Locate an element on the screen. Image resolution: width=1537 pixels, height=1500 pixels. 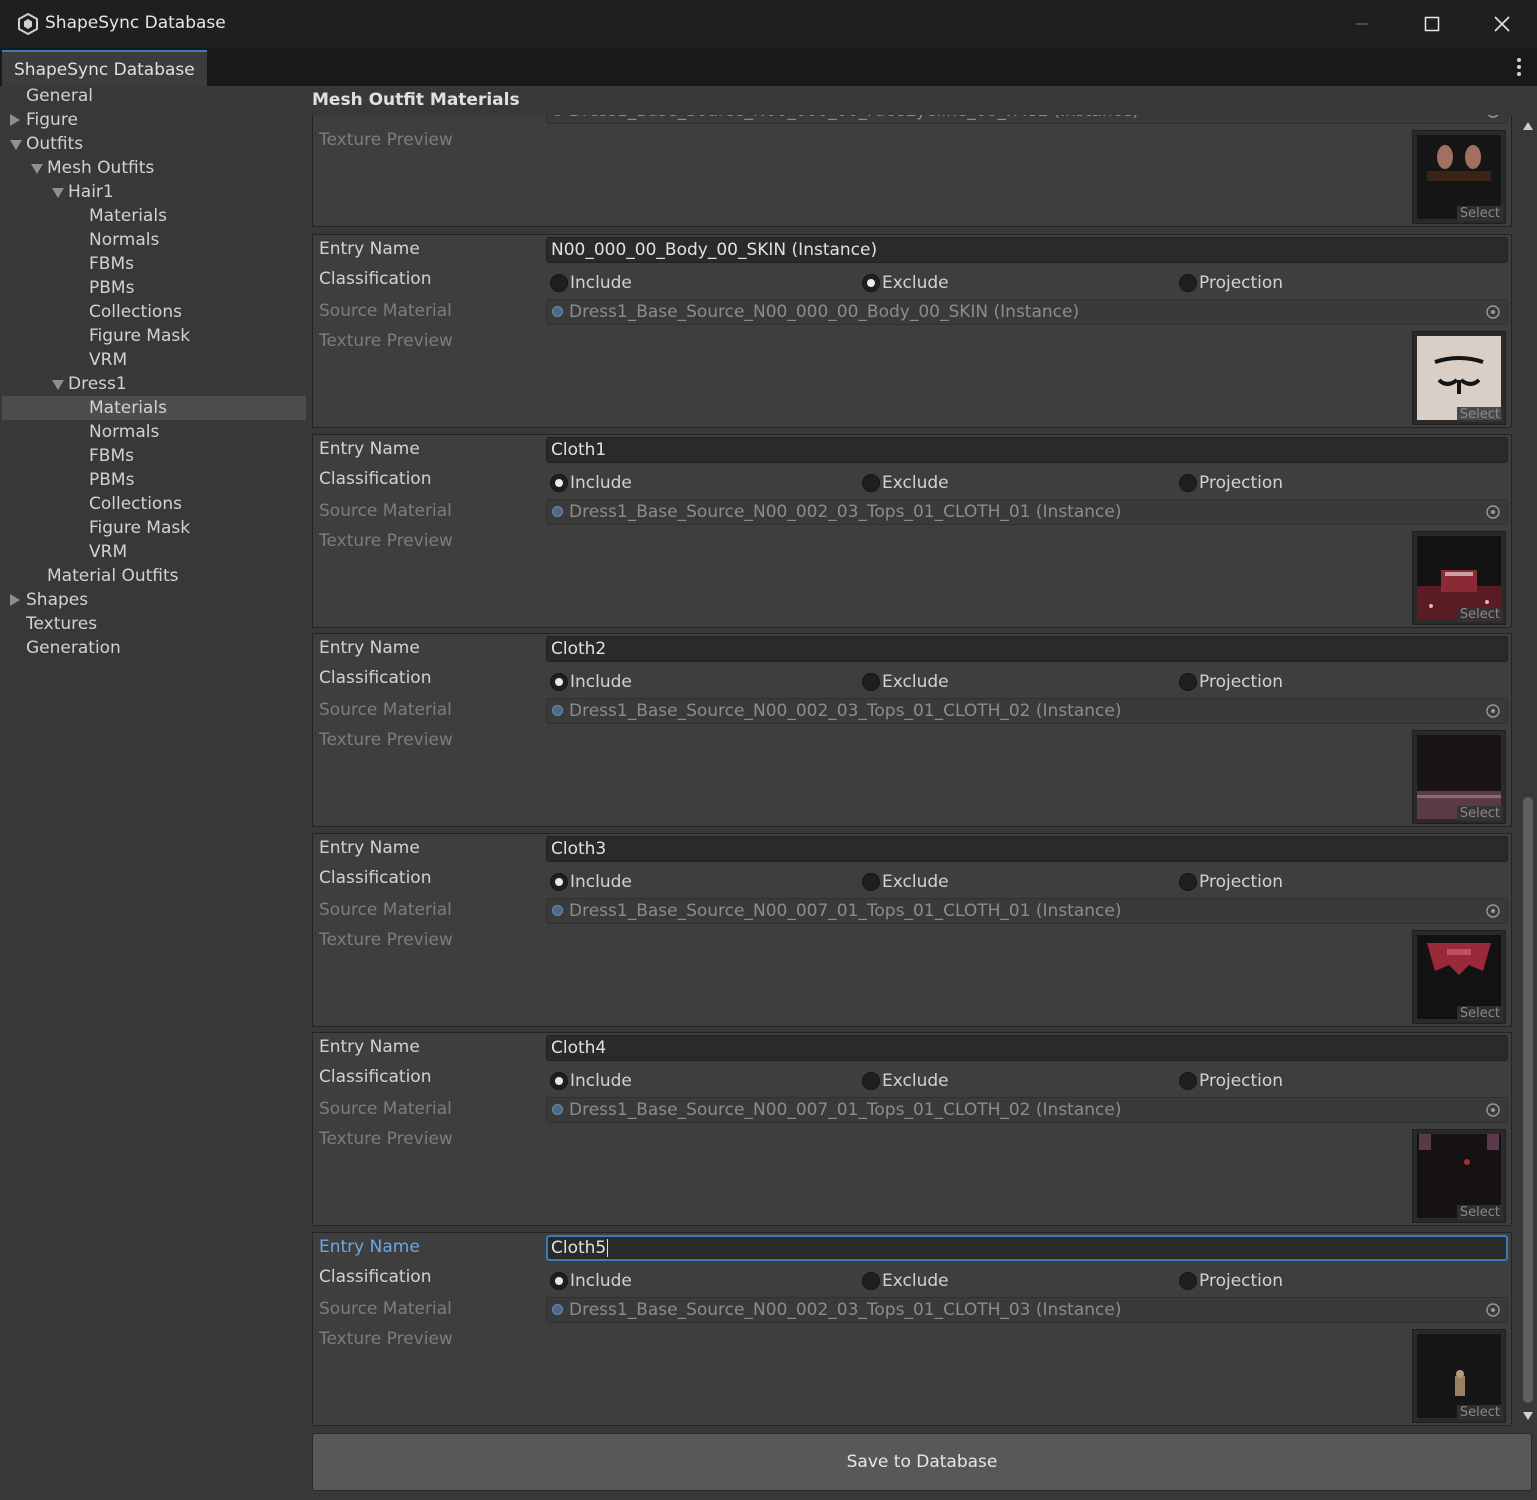
sidebar-item-outfits: Outfits is located at coordinates (154, 144).